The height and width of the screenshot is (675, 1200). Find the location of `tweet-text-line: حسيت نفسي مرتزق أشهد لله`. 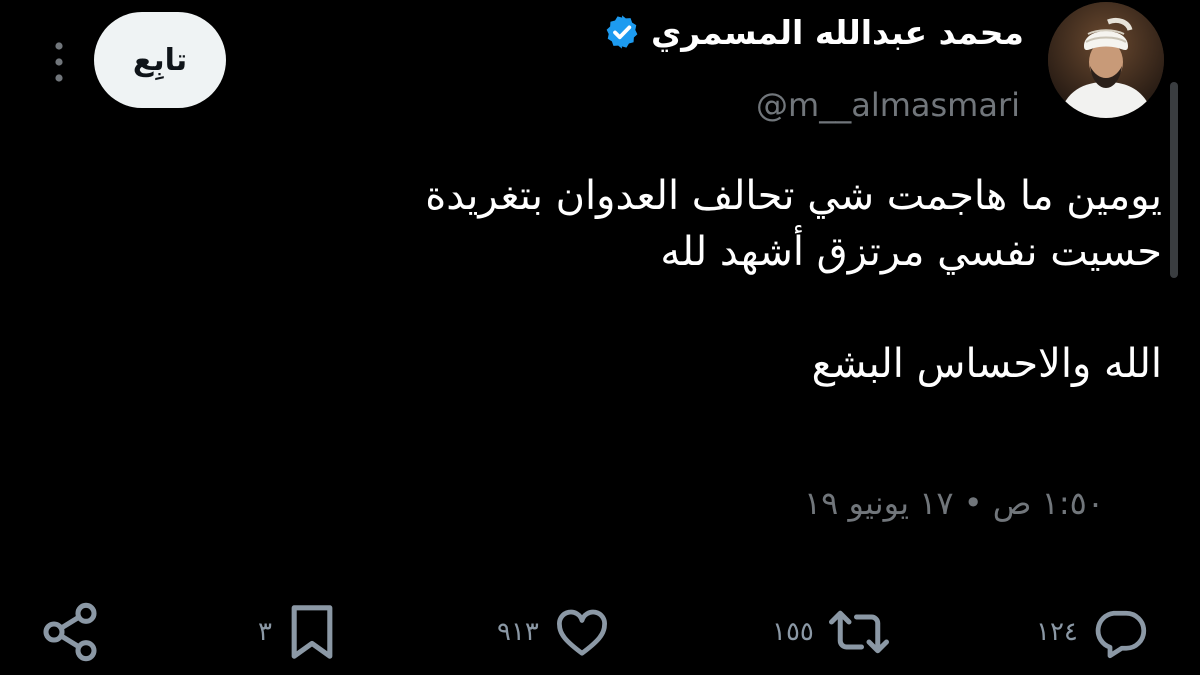

tweet-text-line: حسيت نفسي مرتزق أشهد لله is located at coordinates (911, 252).